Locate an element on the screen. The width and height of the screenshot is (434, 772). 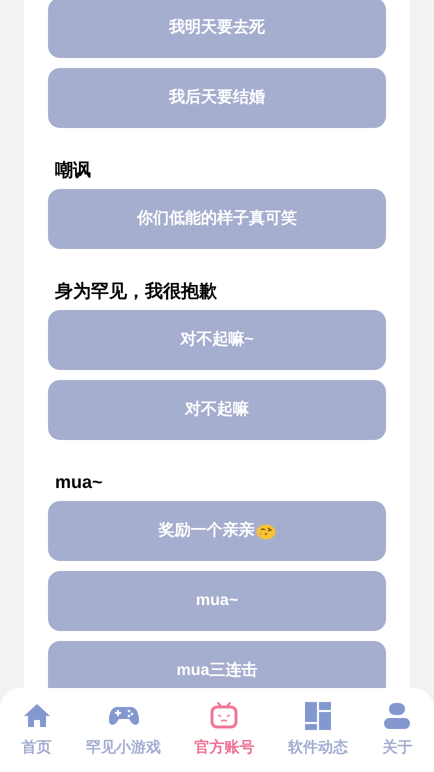
phrase-button: 你们低能的样子真可笑 is located at coordinates (217, 219).